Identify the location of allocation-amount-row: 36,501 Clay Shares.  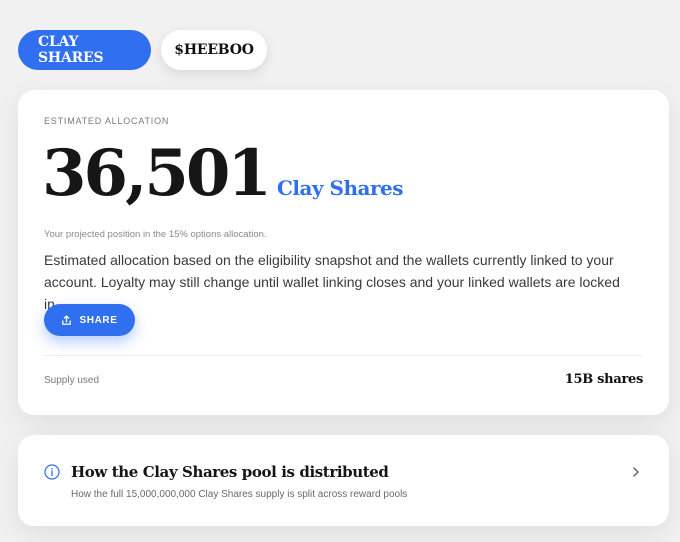
(222, 174).